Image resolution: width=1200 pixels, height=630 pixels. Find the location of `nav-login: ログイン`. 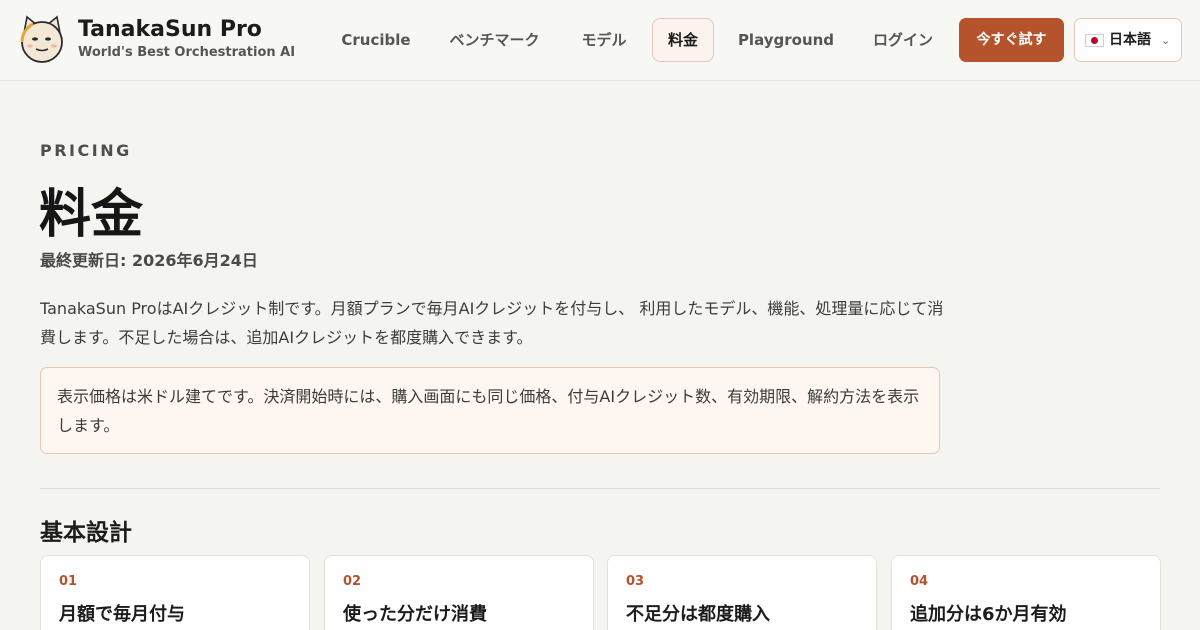

nav-login: ログイン is located at coordinates (903, 40).